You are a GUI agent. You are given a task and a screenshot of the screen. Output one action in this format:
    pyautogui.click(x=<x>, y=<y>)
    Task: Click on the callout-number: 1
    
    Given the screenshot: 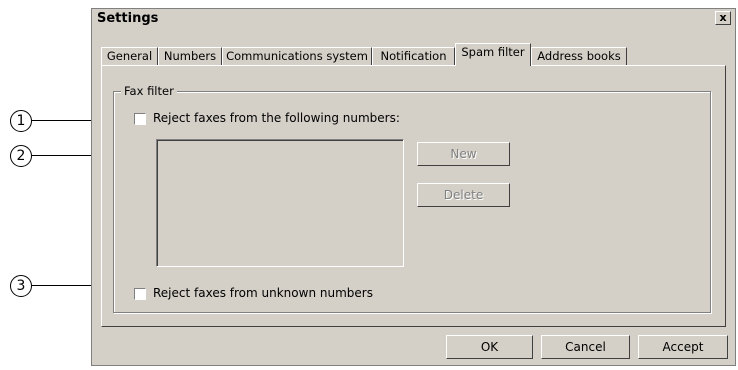 What is the action you would take?
    pyautogui.click(x=21, y=121)
    